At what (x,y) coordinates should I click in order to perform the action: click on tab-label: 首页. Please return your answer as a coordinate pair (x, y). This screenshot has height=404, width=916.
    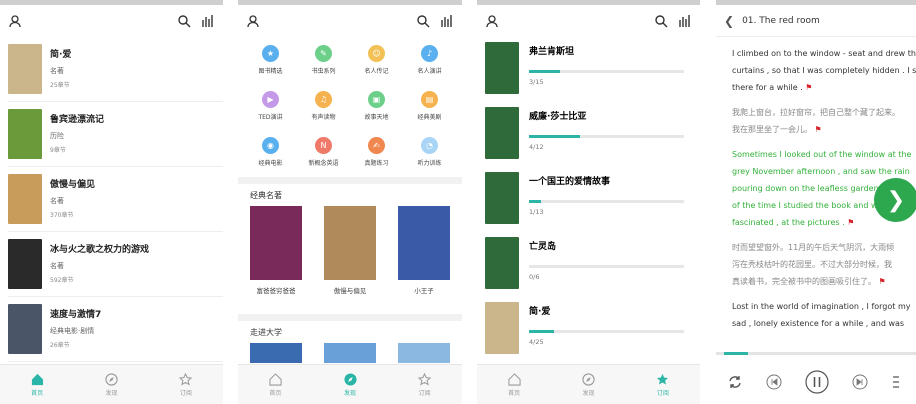
    Looking at the image, I should click on (514, 393).